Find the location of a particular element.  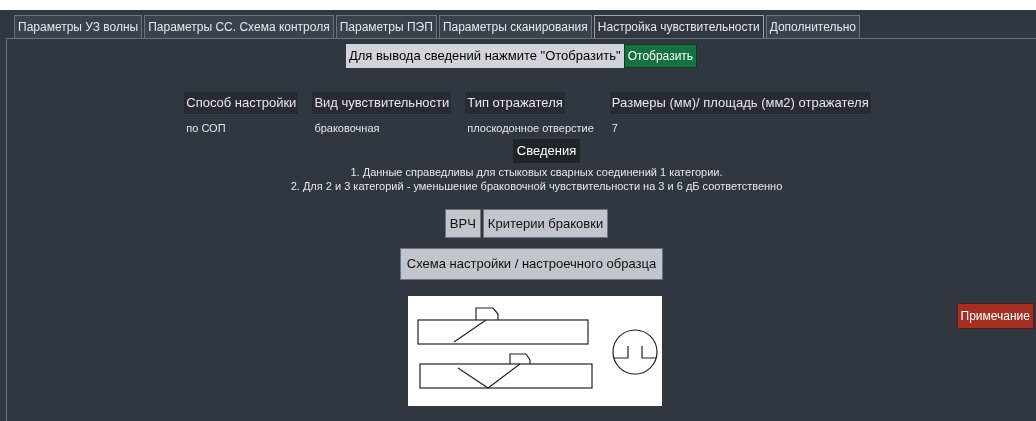

action-button: Критерии браковки is located at coordinates (545, 223).